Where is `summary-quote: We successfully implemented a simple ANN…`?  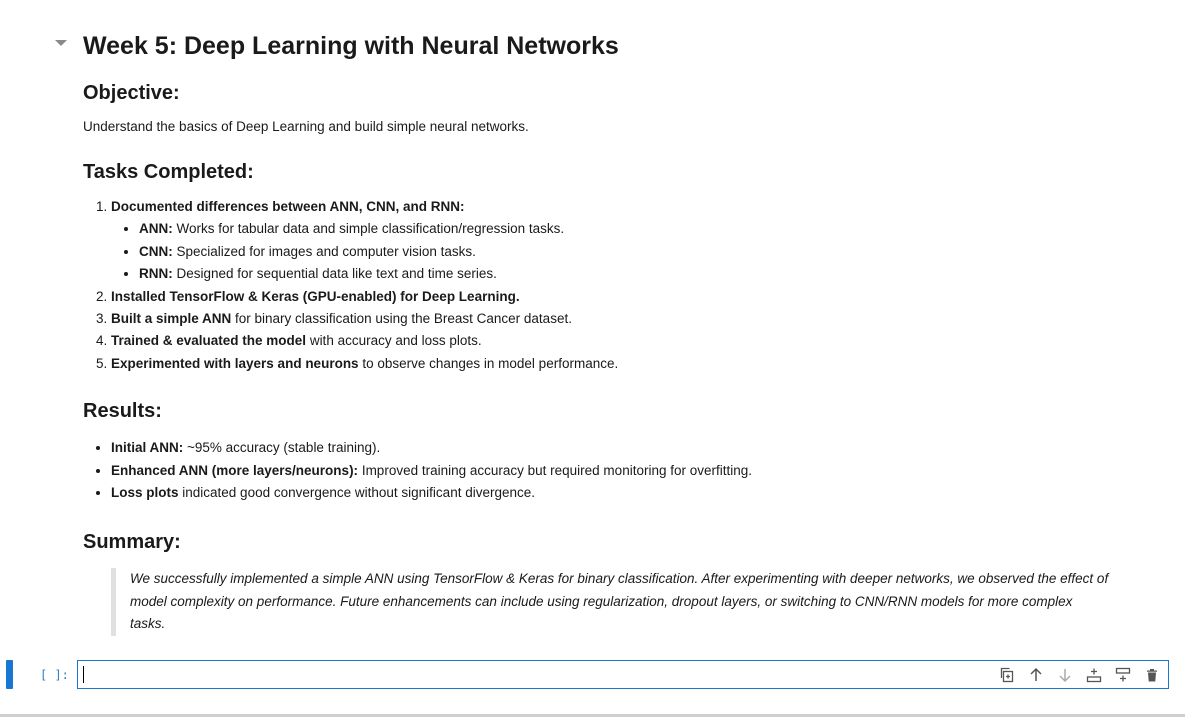
summary-quote: We successfully implemented a simple ANN… is located at coordinates (611, 602).